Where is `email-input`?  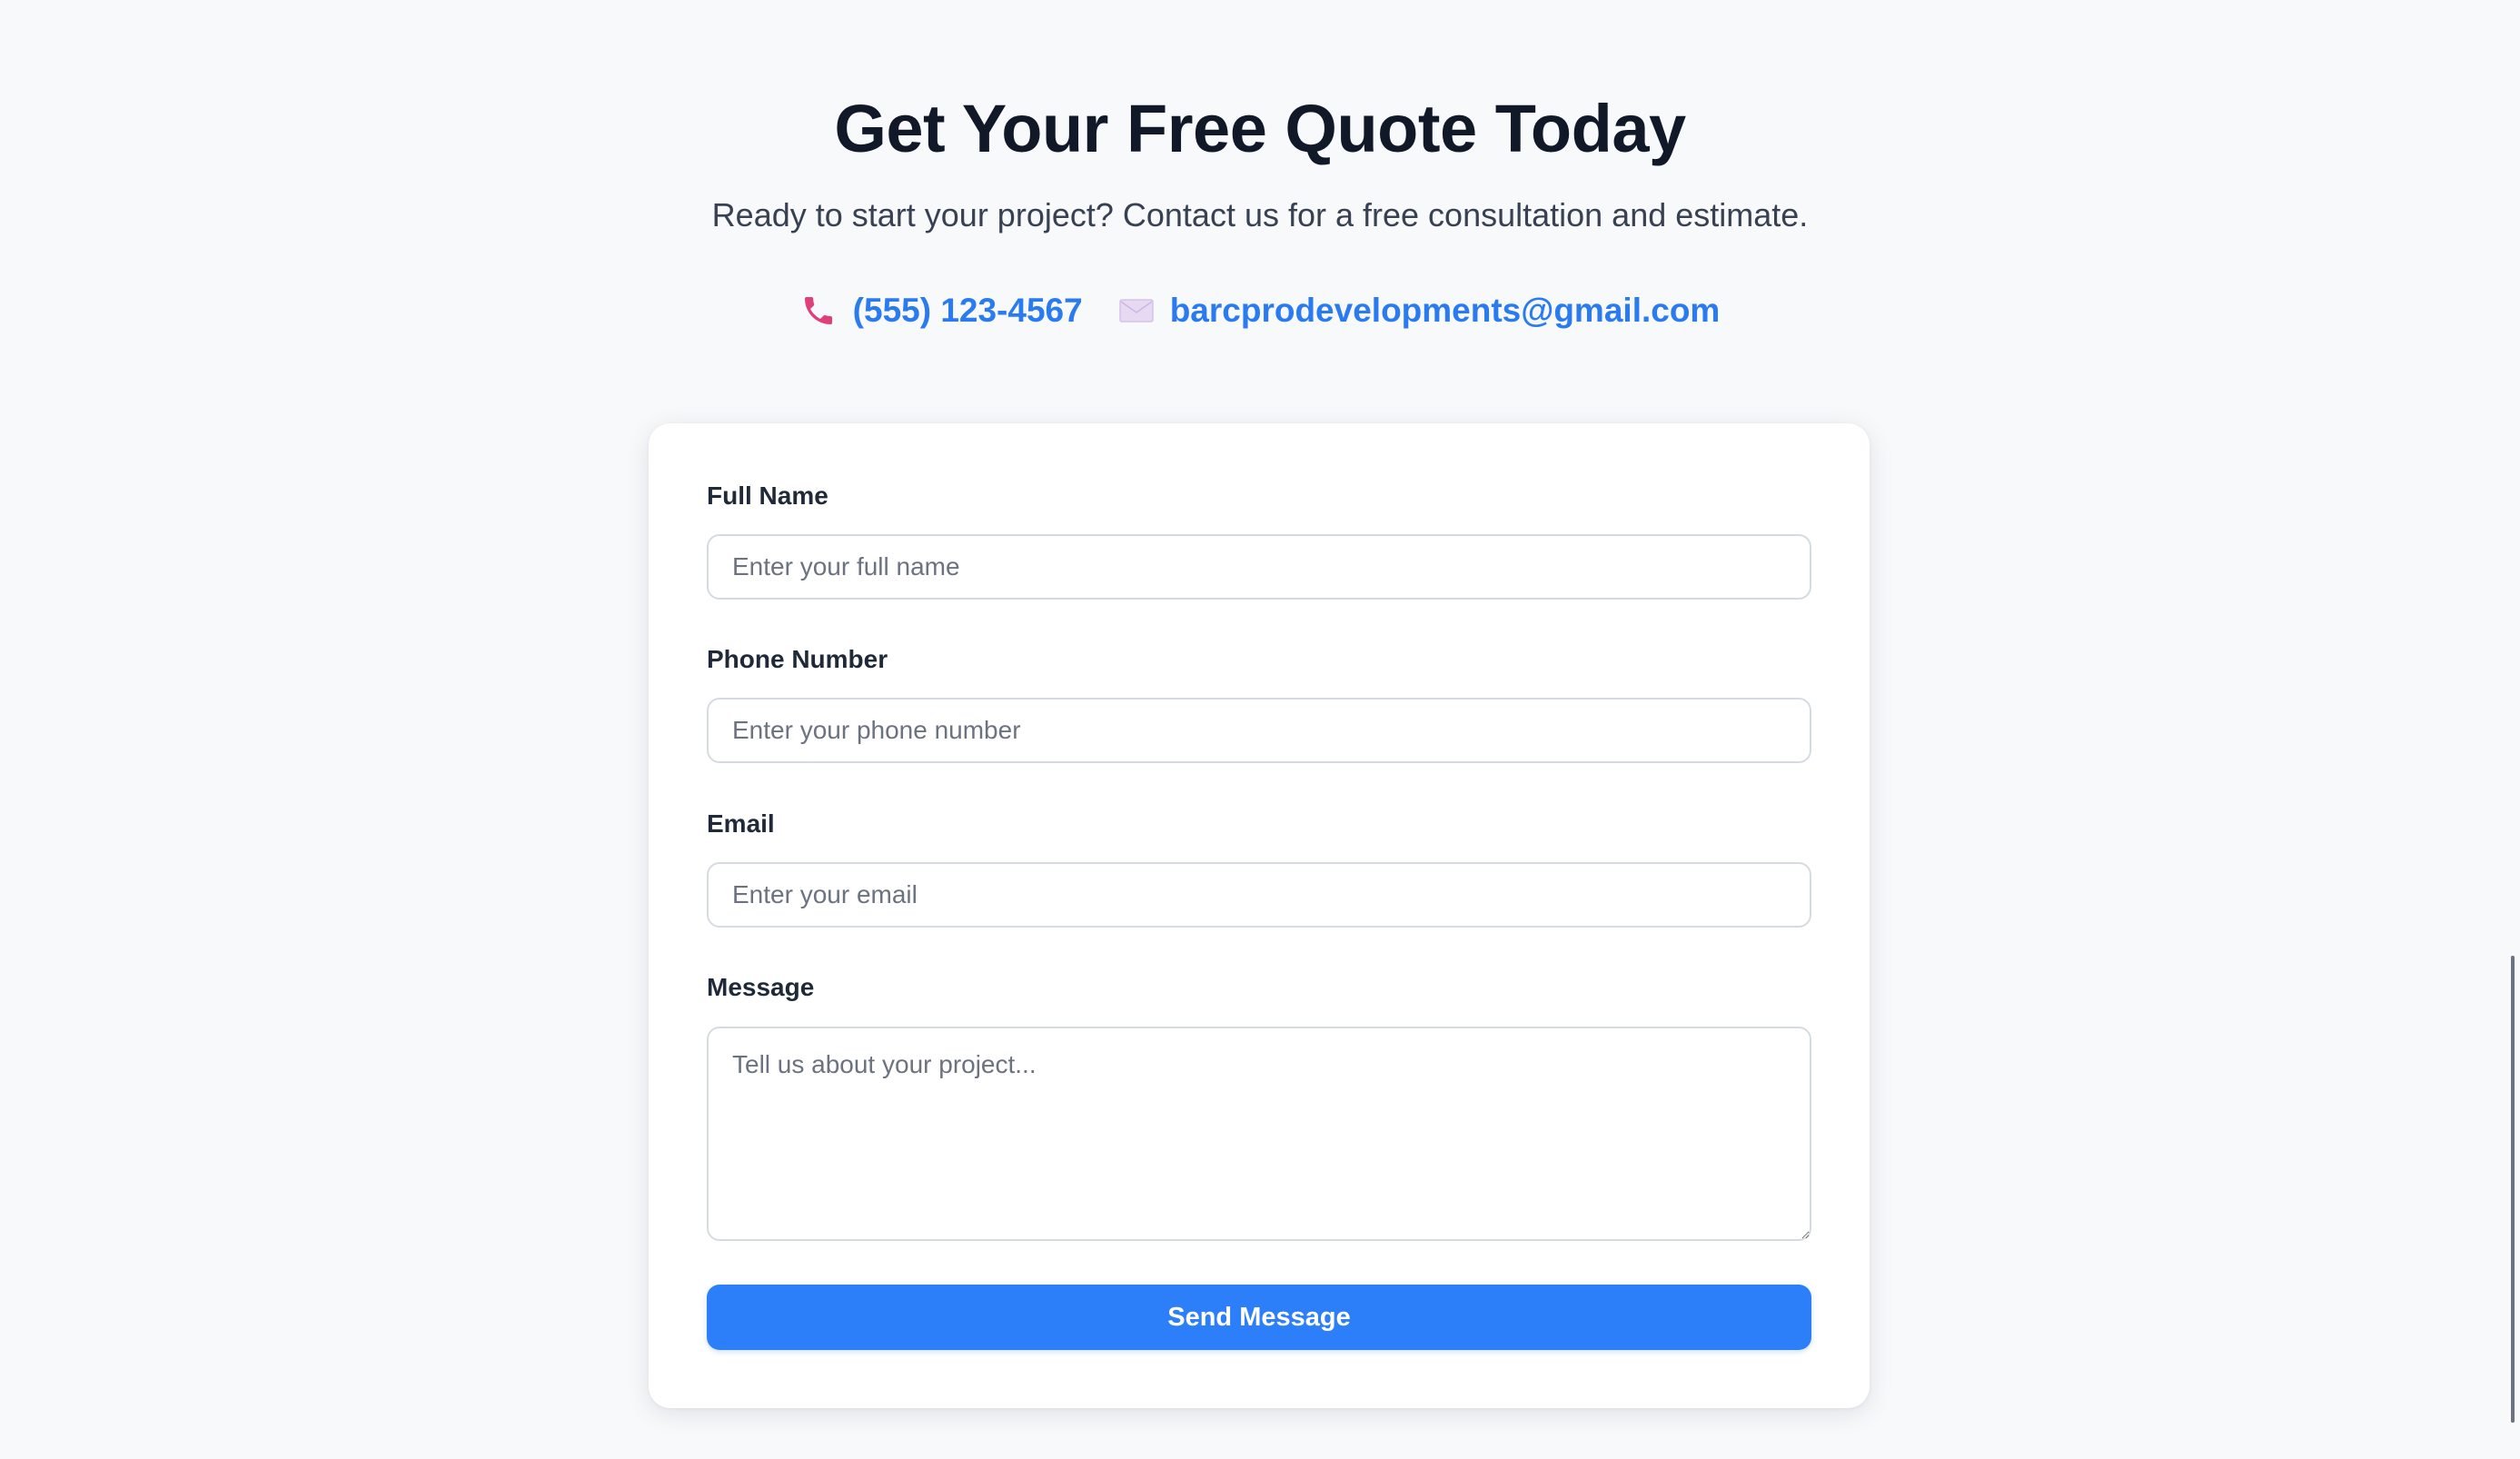
email-input is located at coordinates (1259, 895).